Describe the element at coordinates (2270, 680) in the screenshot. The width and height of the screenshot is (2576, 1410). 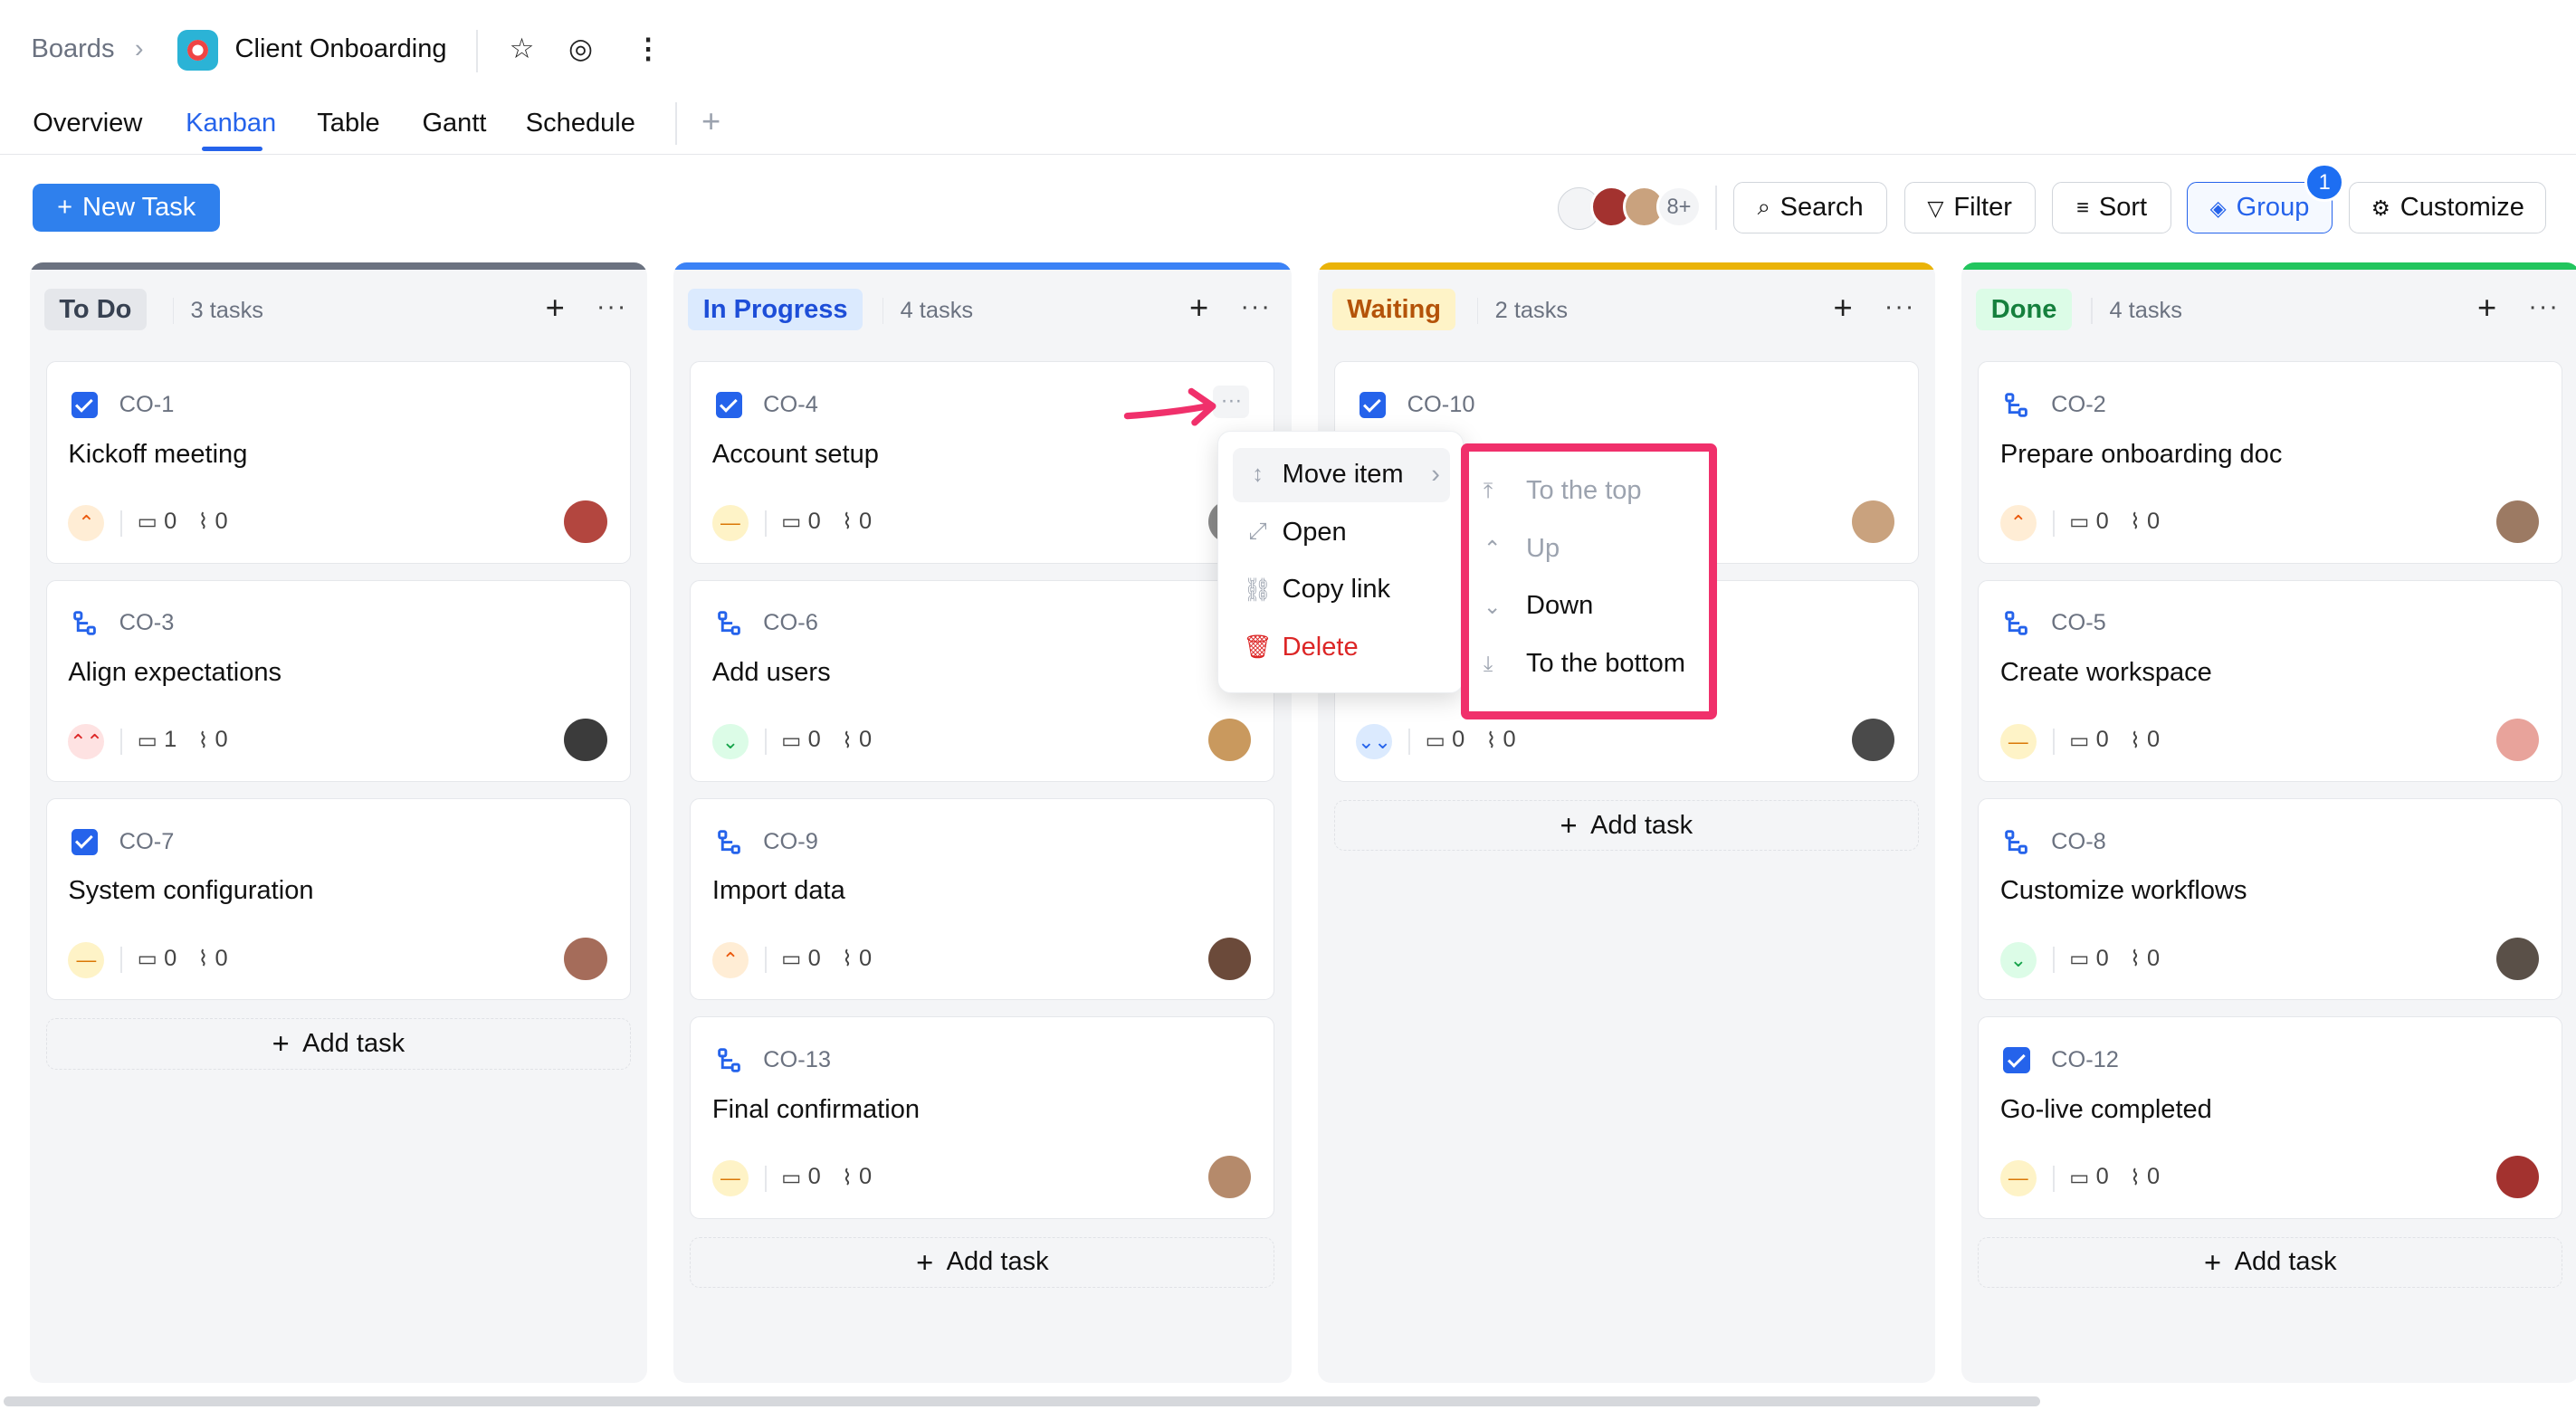
I see `task-card: CO-5 Create workspace — ▭ 0 ⌇ 0` at that location.